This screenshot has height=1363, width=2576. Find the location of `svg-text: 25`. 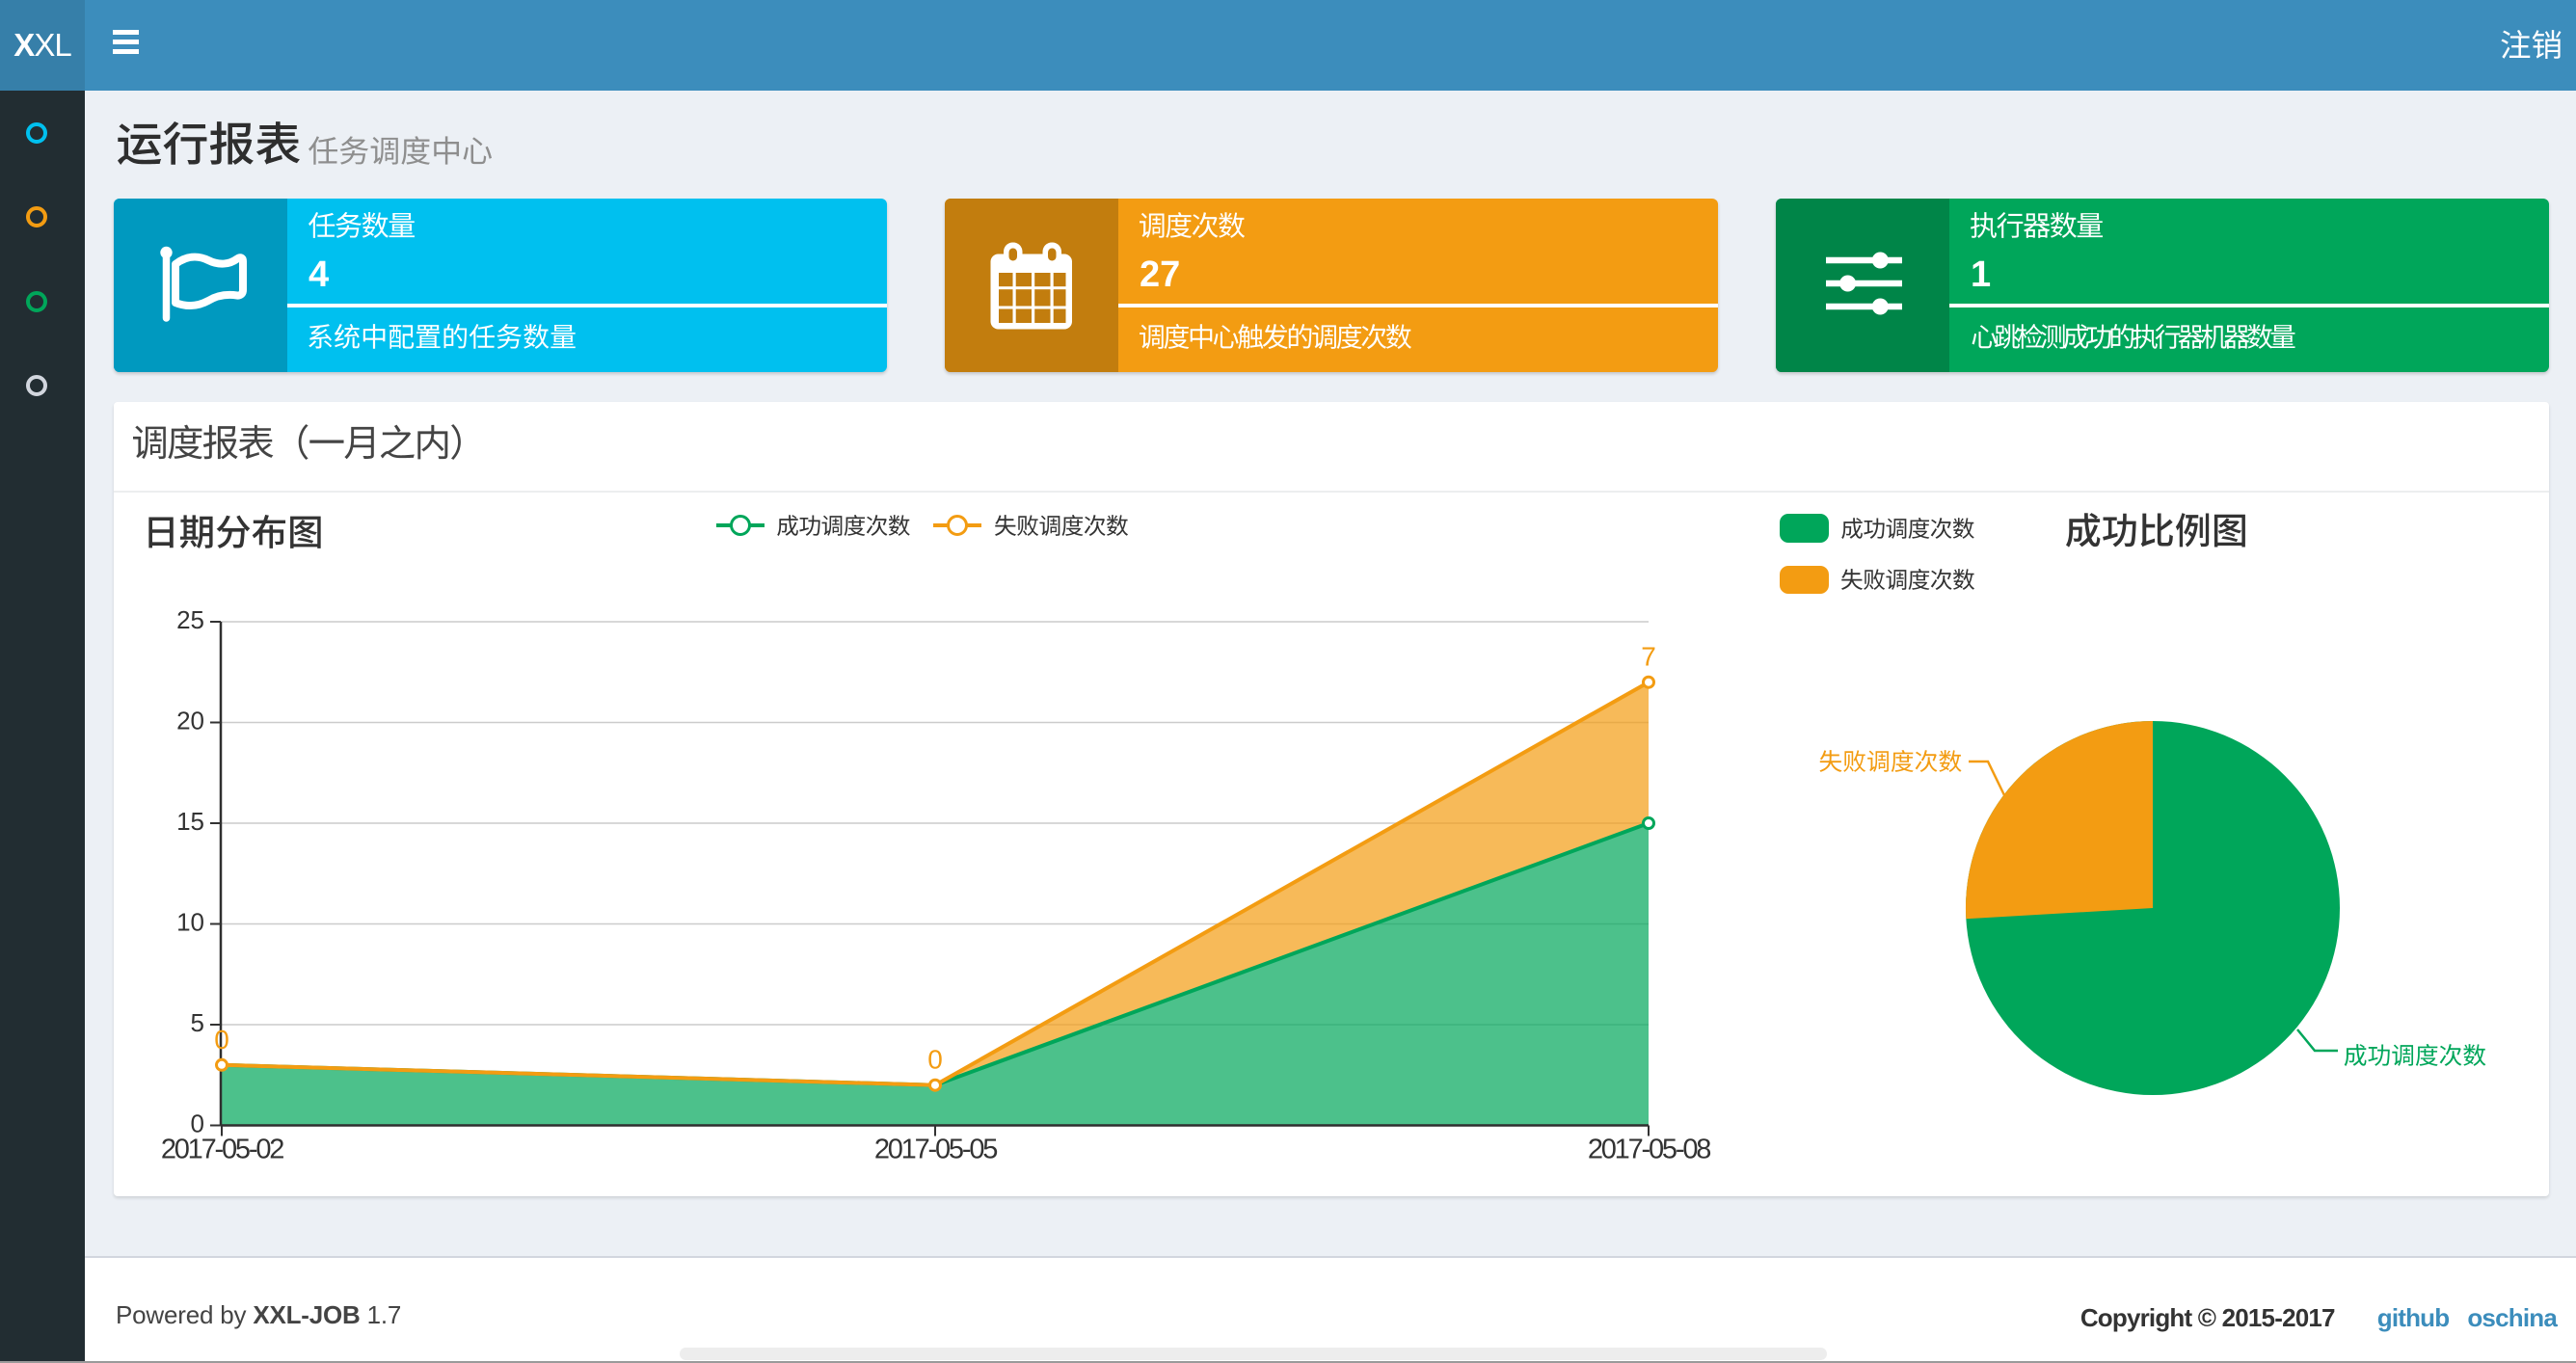

svg-text: 25 is located at coordinates (190, 619).